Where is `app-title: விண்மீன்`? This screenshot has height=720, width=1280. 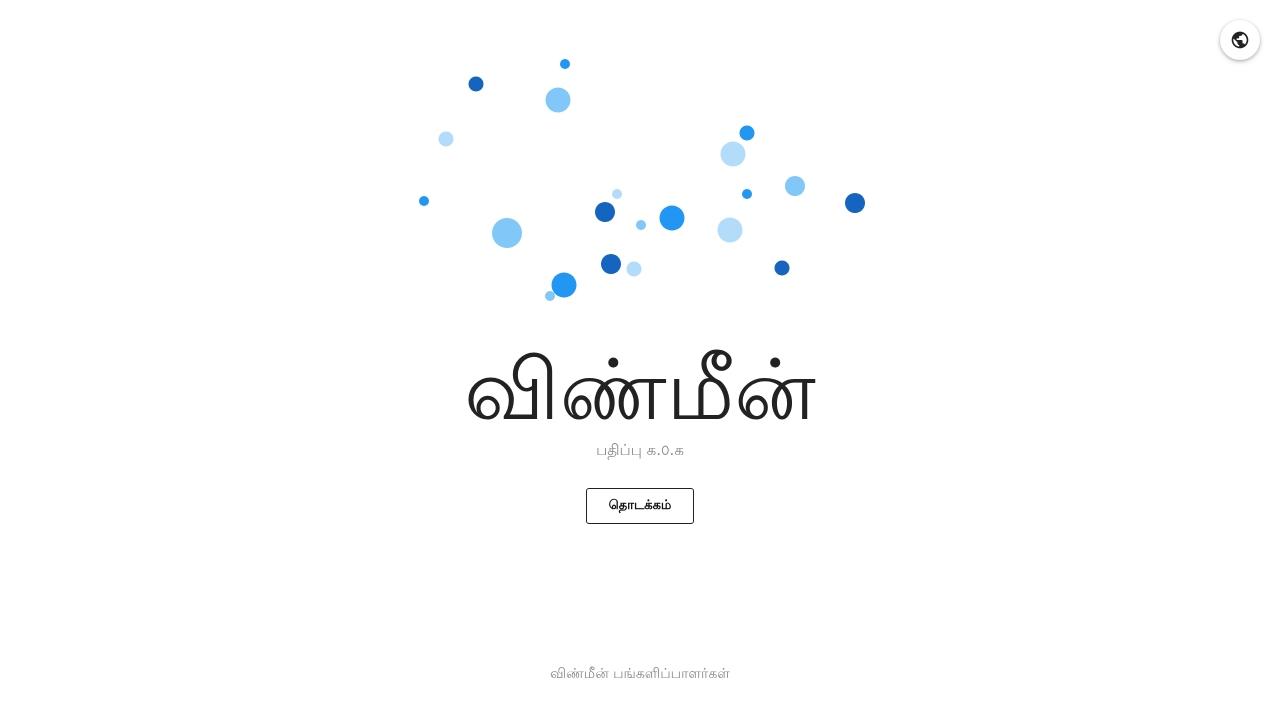
app-title: விண்மீன் is located at coordinates (640, 390).